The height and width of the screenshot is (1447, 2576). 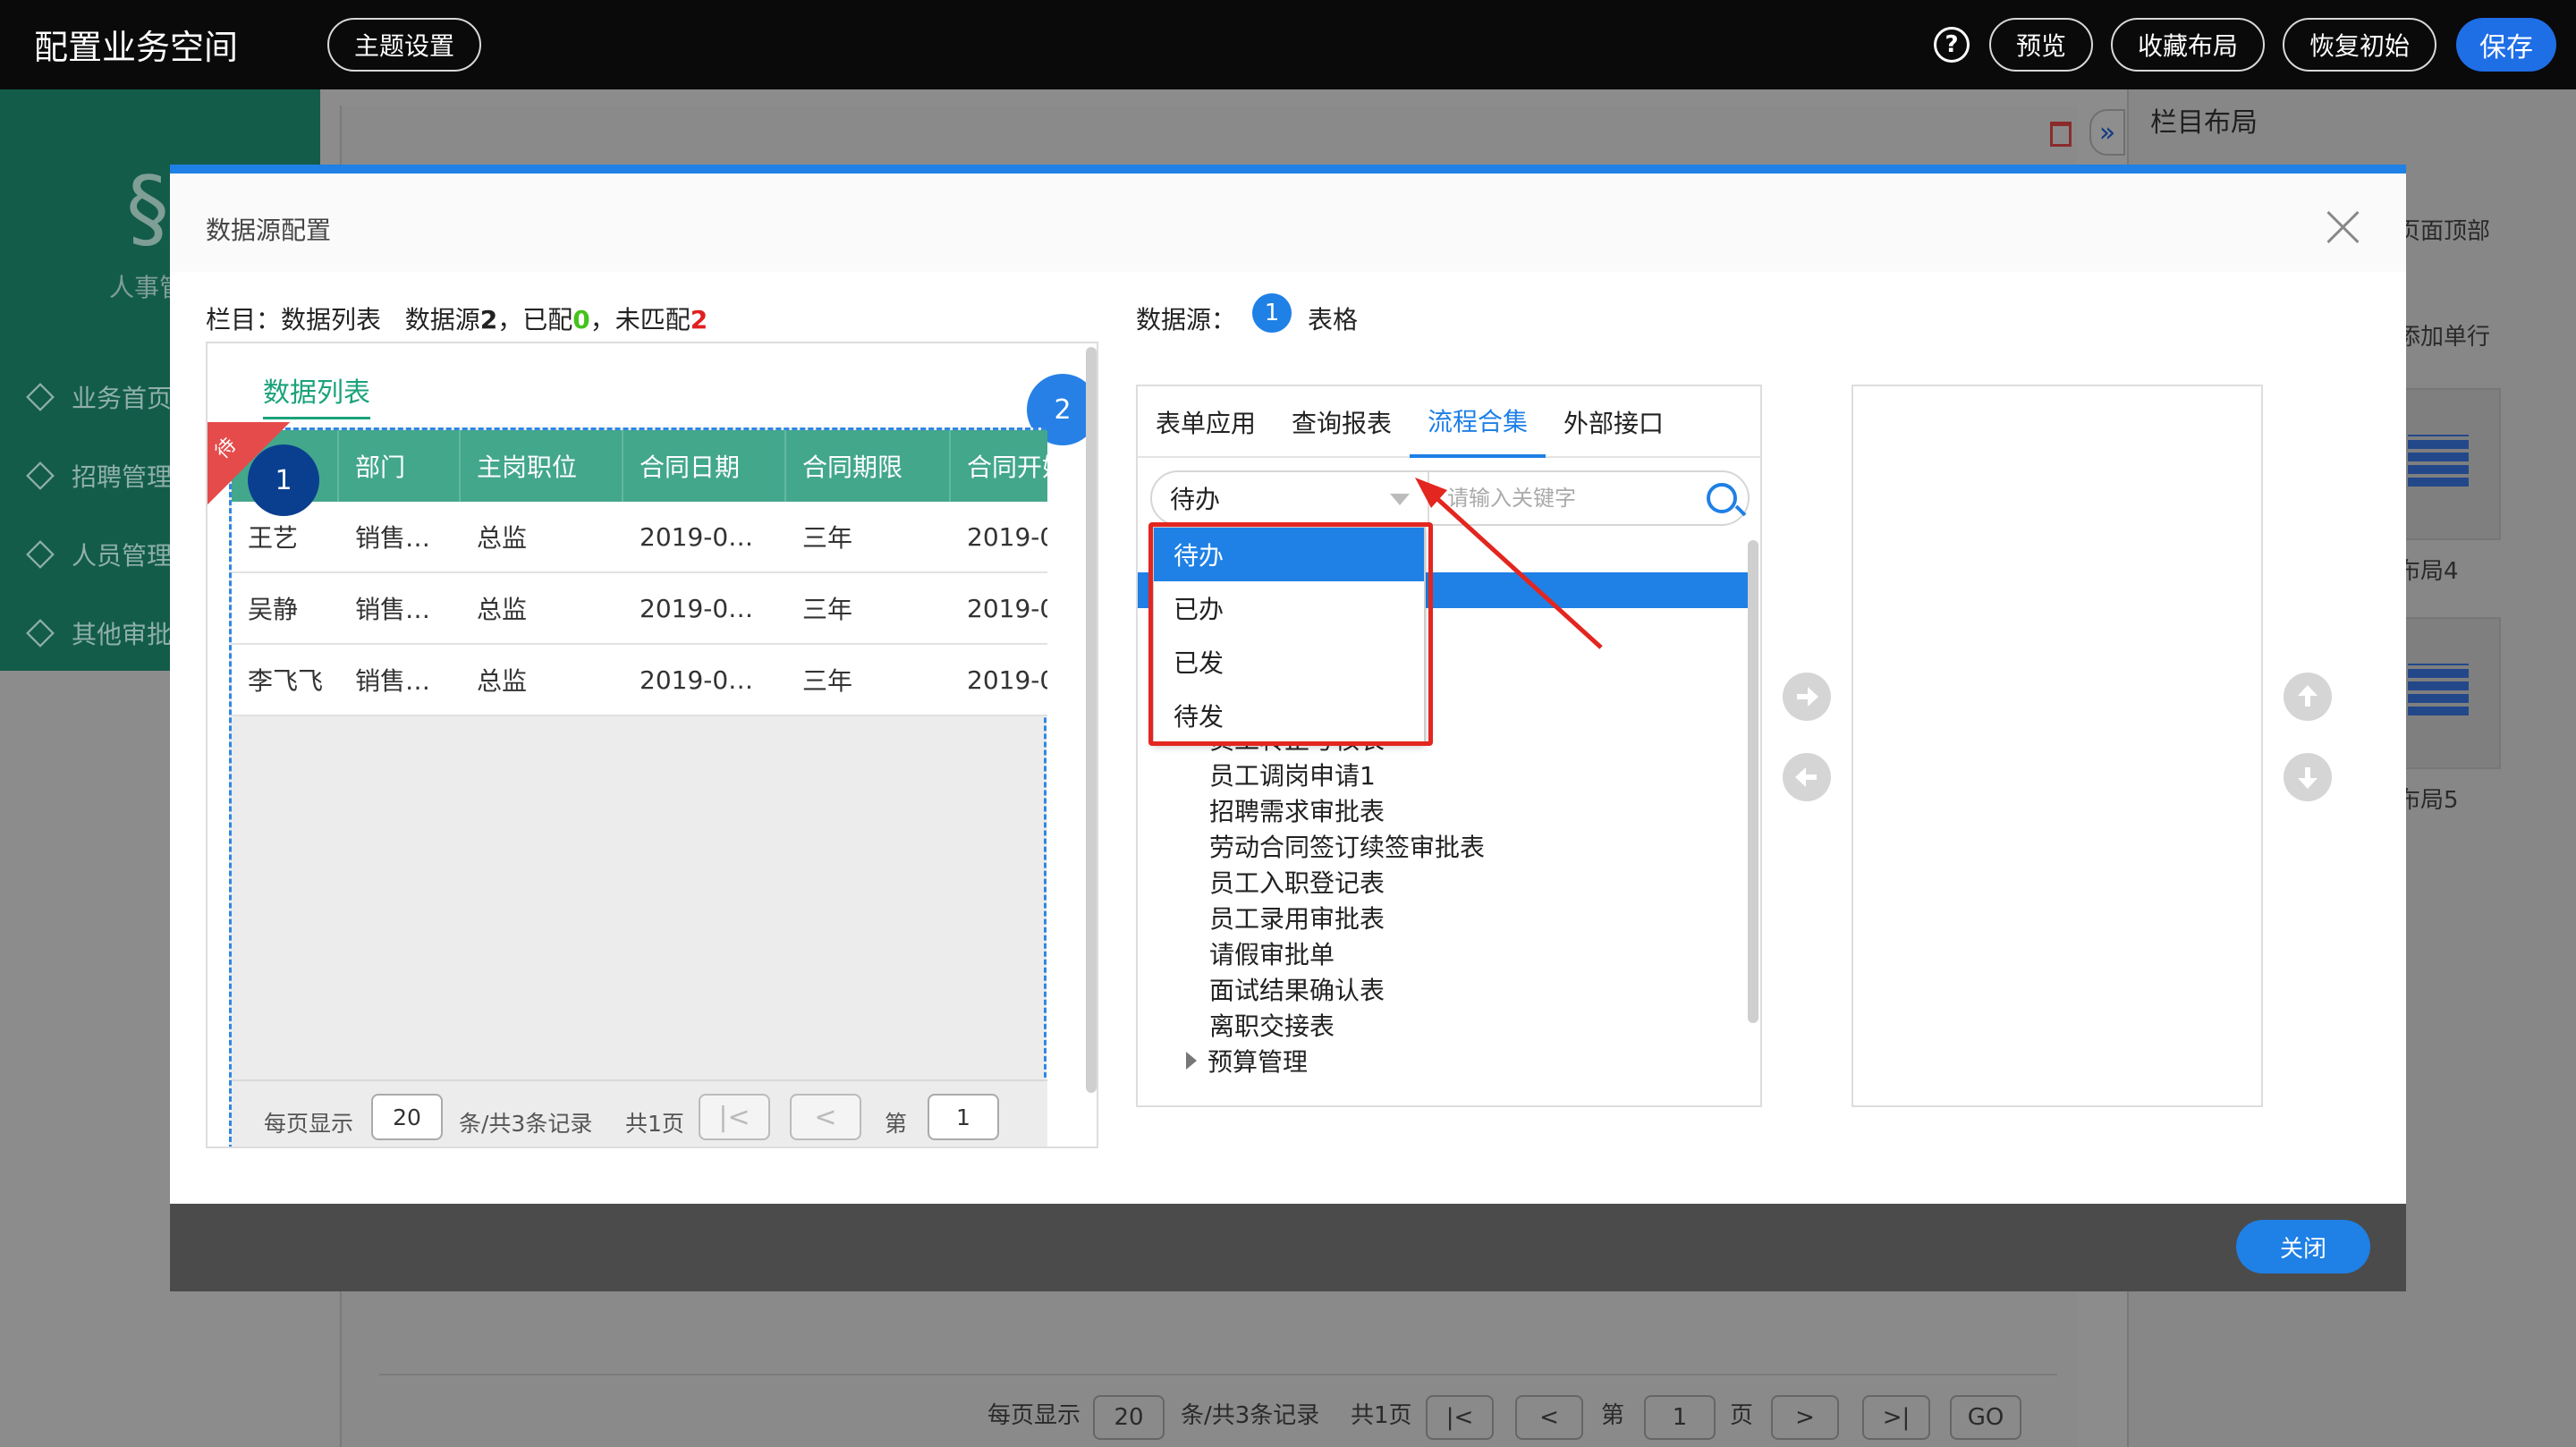 What do you see at coordinates (1272, 1025) in the screenshot?
I see `tree-item: 离职交接表` at bounding box center [1272, 1025].